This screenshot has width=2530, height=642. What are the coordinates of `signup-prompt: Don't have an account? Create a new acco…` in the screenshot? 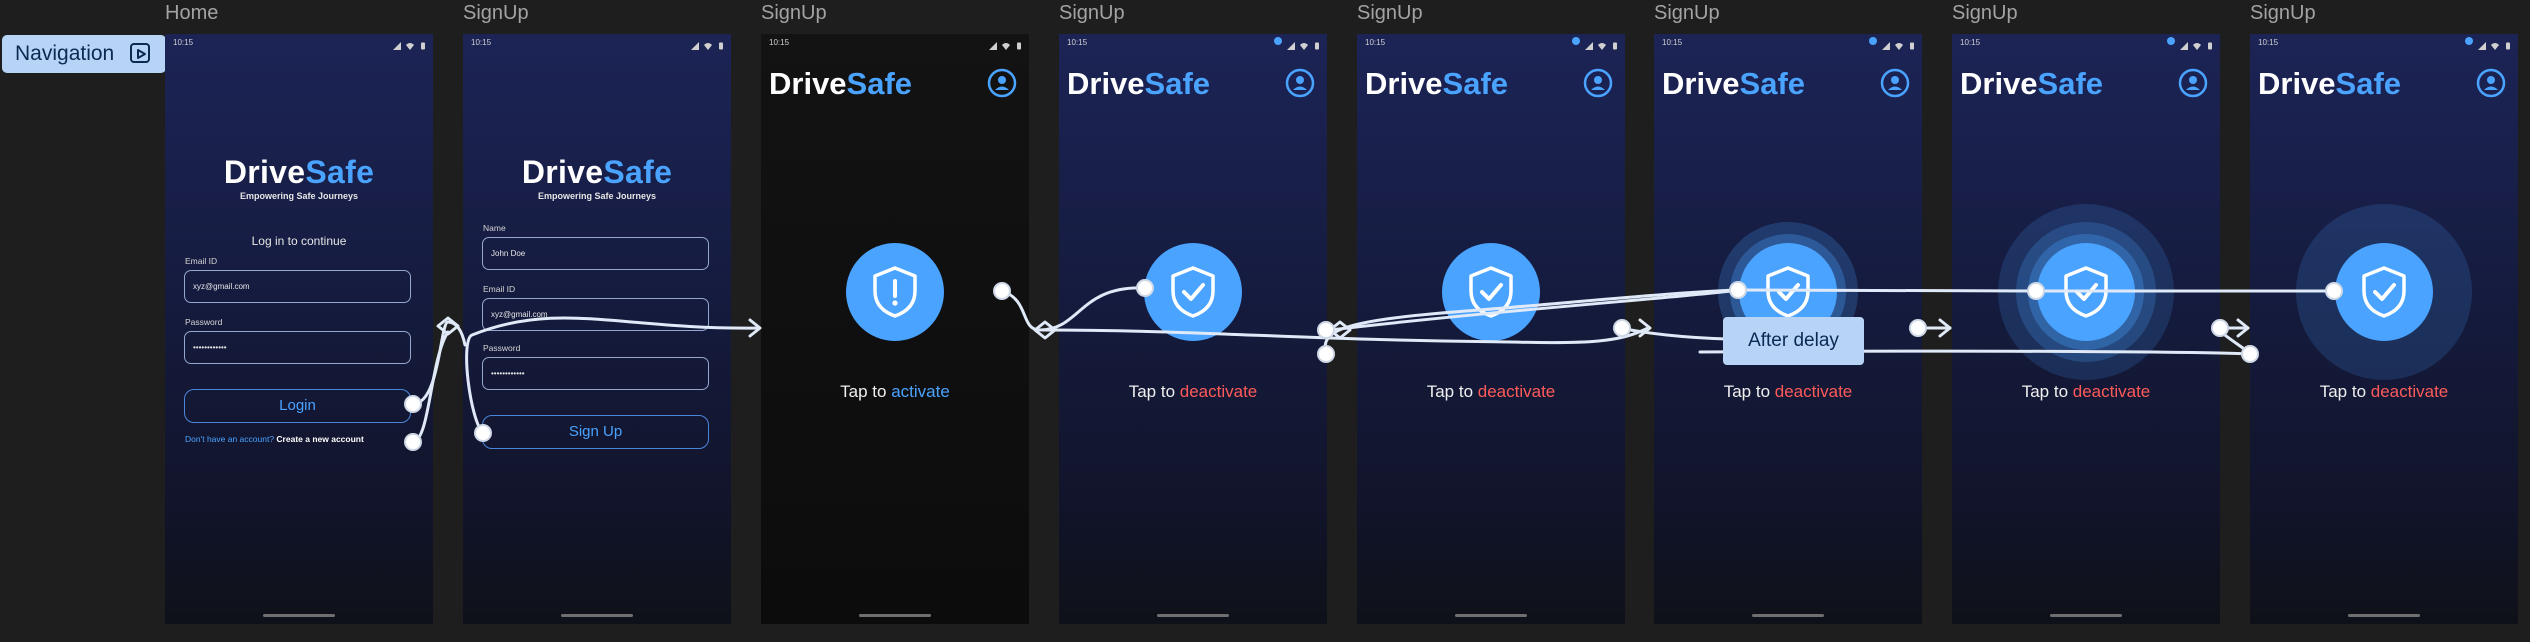 It's located at (274, 439).